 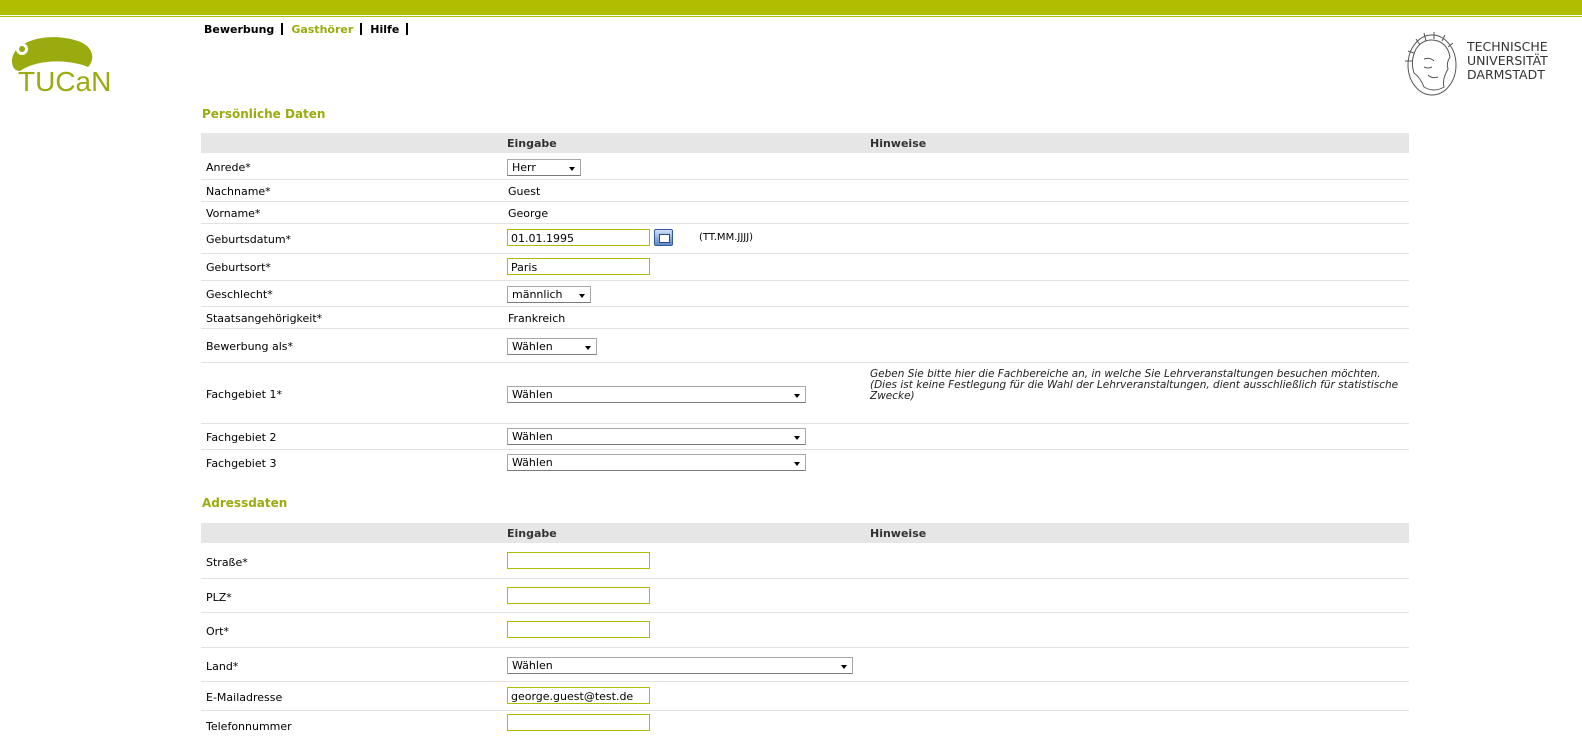 I want to click on email-input: george.guest@test.de, so click(x=578, y=695).